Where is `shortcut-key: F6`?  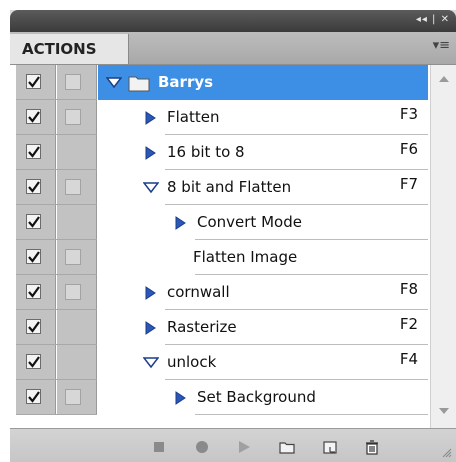 shortcut-key: F6 is located at coordinates (408, 149).